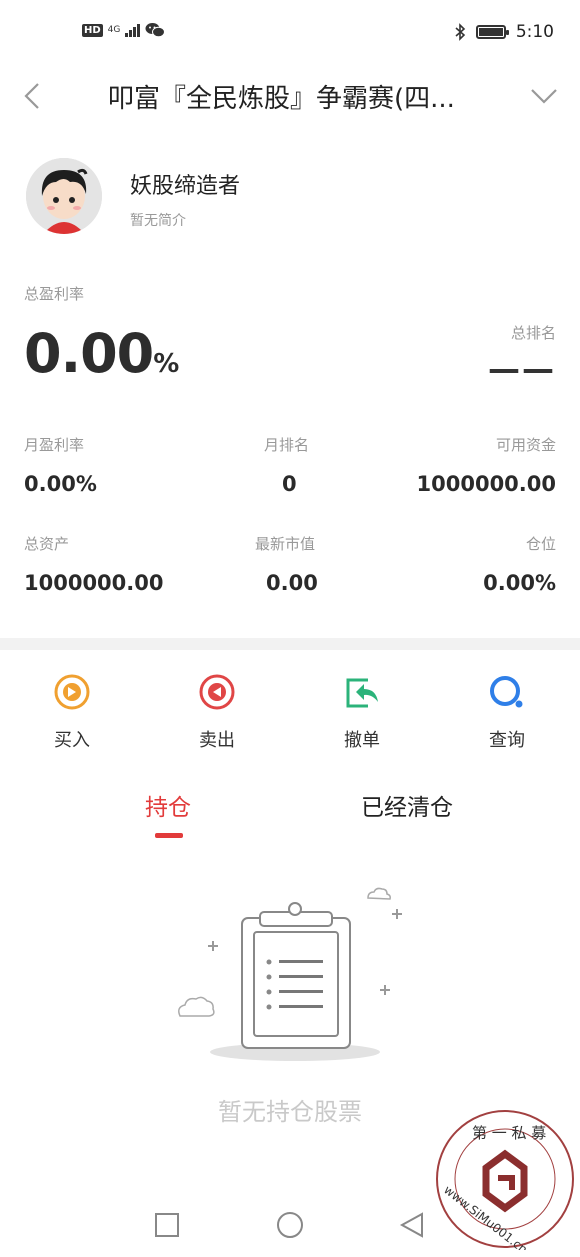  I want to click on monthly-return-label: 月盈利率, so click(54, 445).